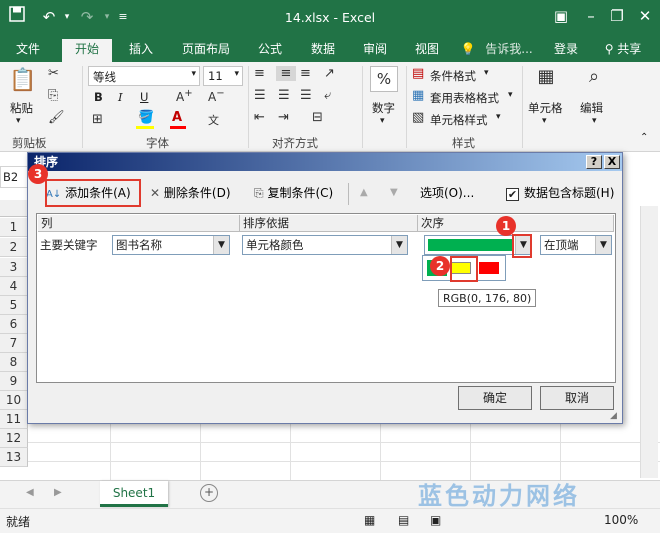 The image size is (660, 533). What do you see at coordinates (464, 98) in the screenshot?
I see `format-as-table-button: 套用表格格式` at bounding box center [464, 98].